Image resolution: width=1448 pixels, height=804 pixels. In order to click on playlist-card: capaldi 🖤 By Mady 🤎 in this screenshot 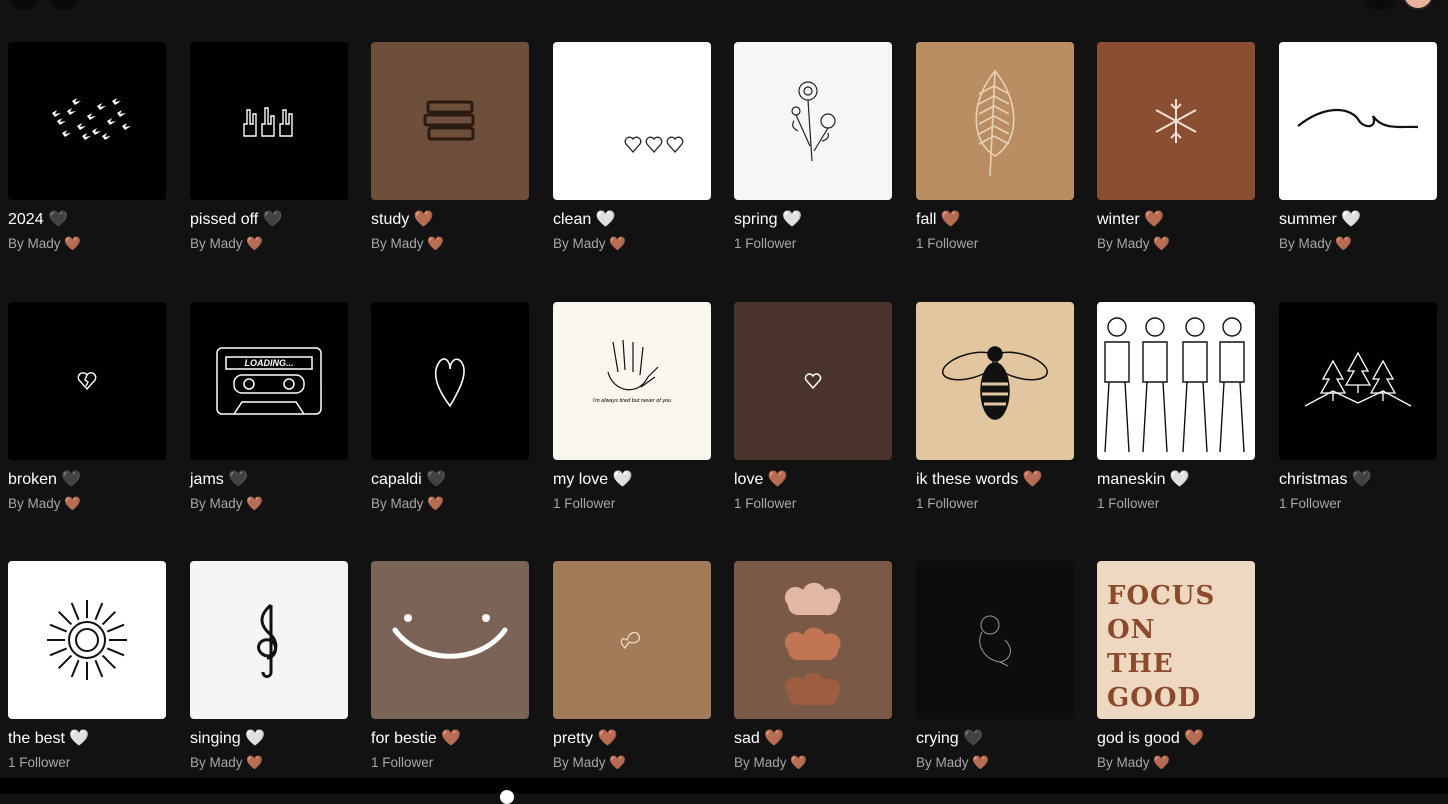, I will do `click(450, 407)`.